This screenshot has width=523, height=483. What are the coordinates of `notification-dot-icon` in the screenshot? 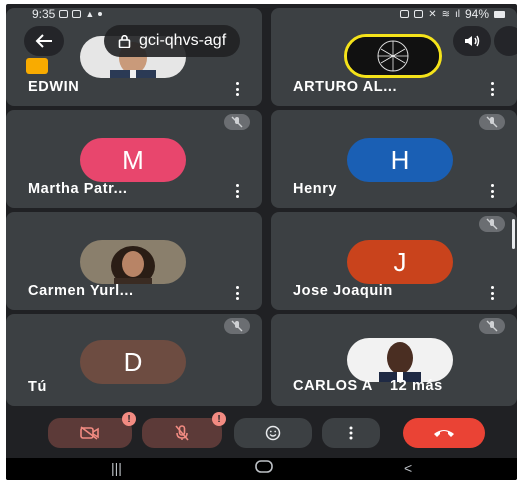 It's located at (100, 14).